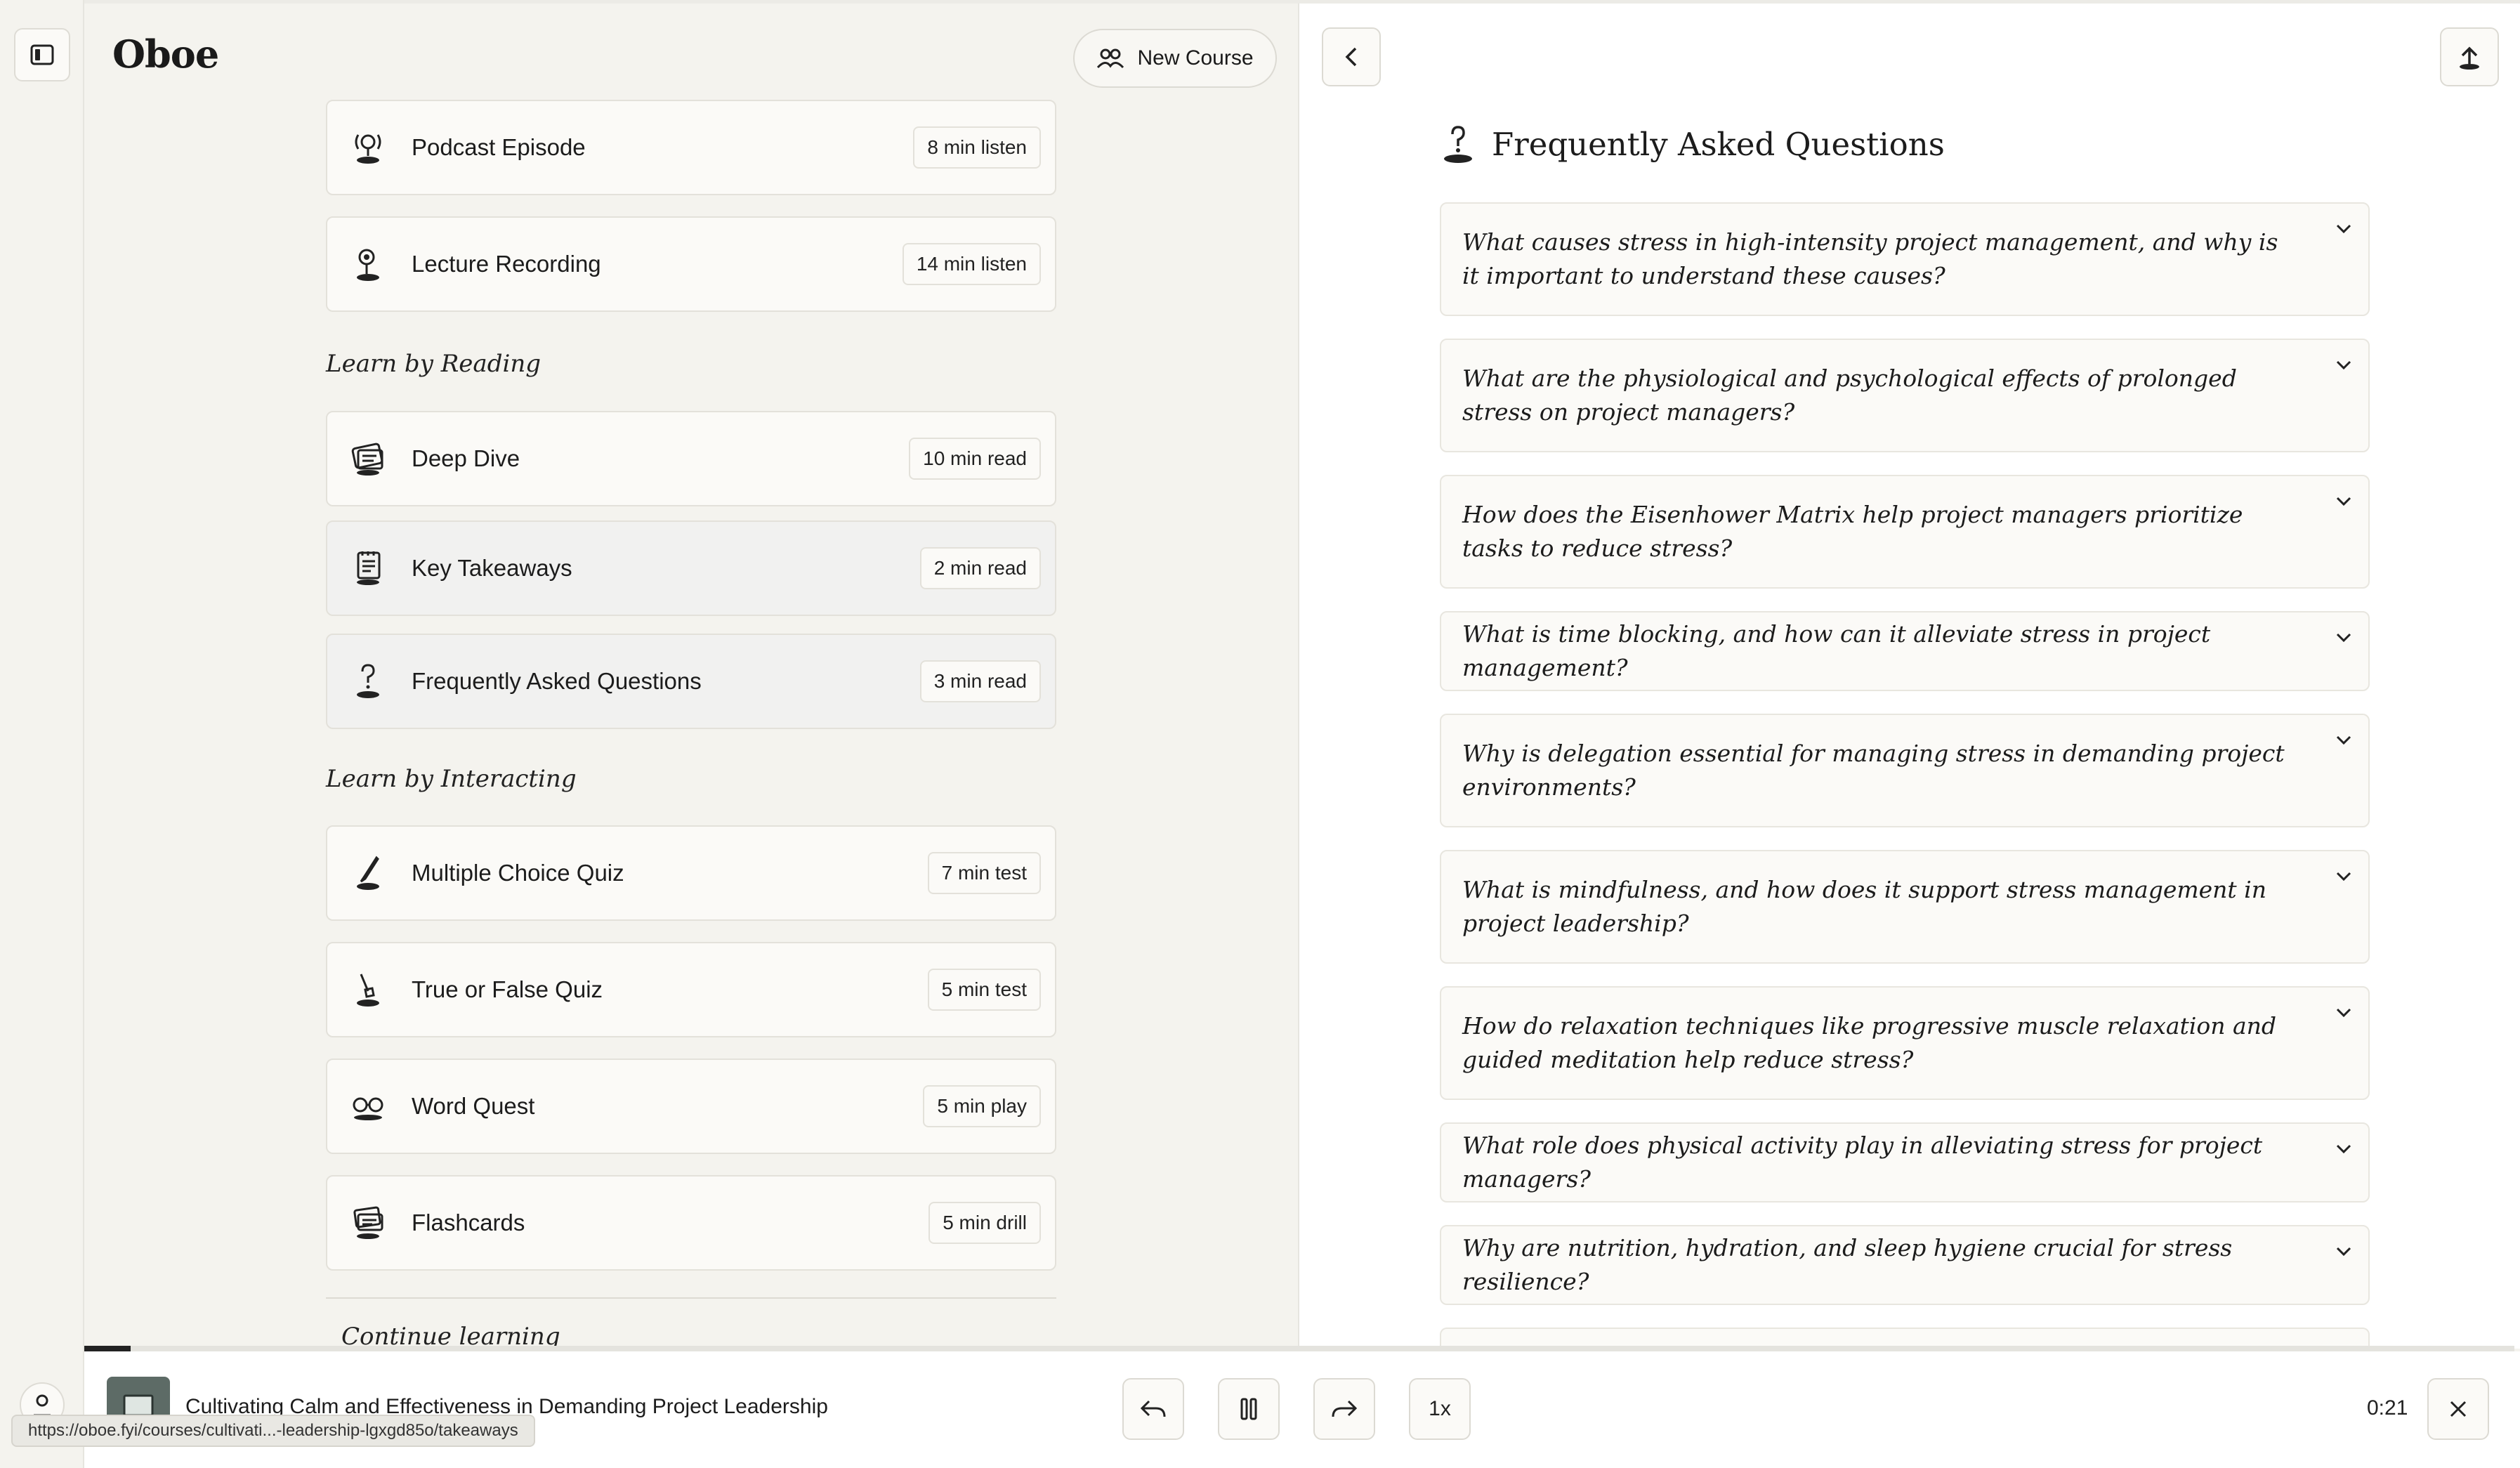  I want to click on duration-badge: 5 min test, so click(984, 990).